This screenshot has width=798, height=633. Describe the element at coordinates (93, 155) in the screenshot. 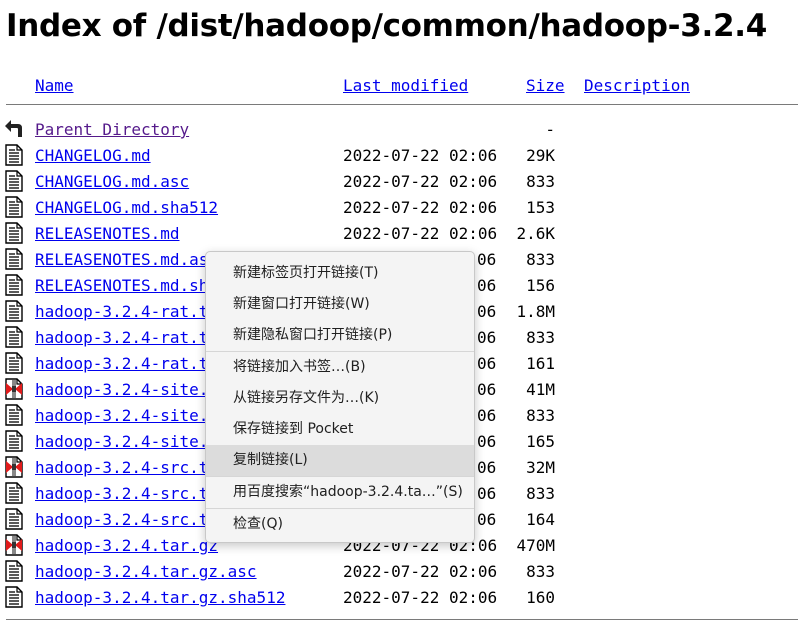

I see `file-link: CHANGELOG.md` at that location.